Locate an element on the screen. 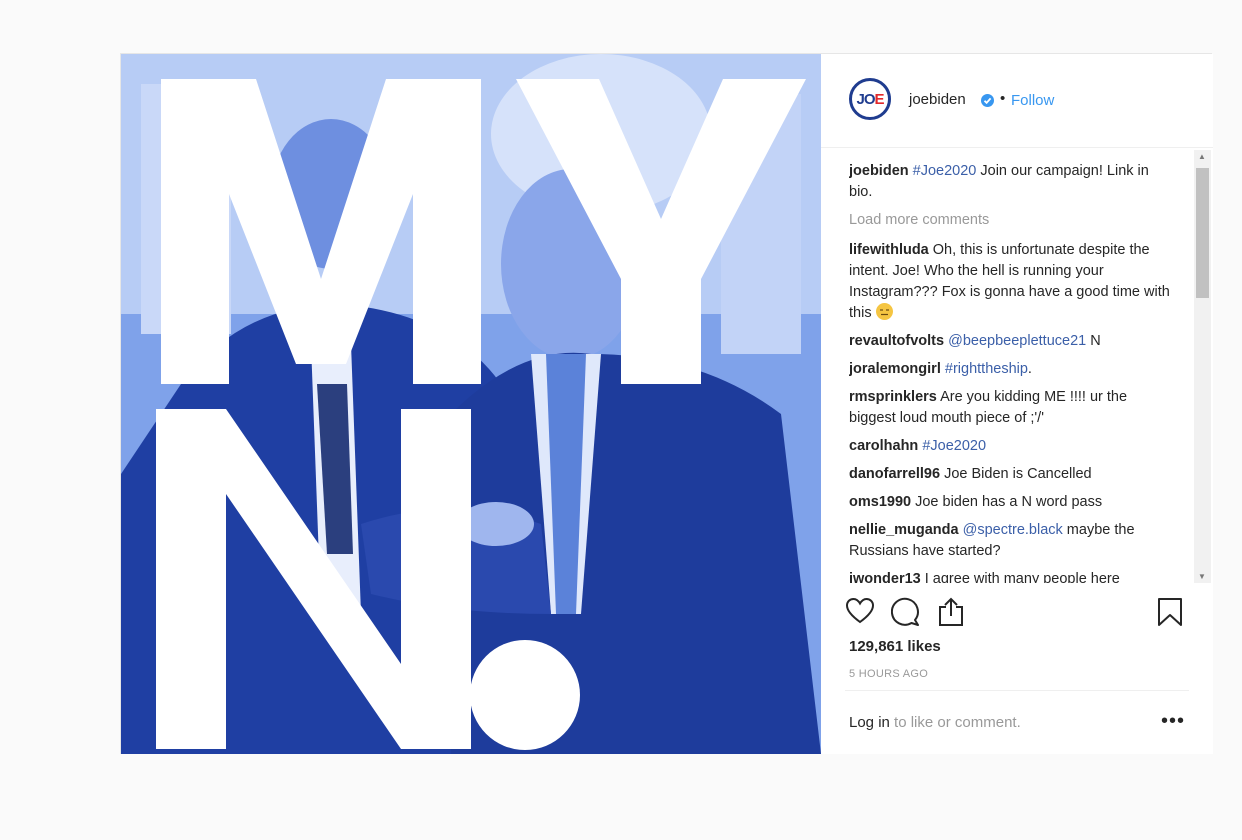 The height and width of the screenshot is (840, 1242). comment-item: revaultofvolts @beepbeeplettuce21 N is located at coordinates (1011, 341).